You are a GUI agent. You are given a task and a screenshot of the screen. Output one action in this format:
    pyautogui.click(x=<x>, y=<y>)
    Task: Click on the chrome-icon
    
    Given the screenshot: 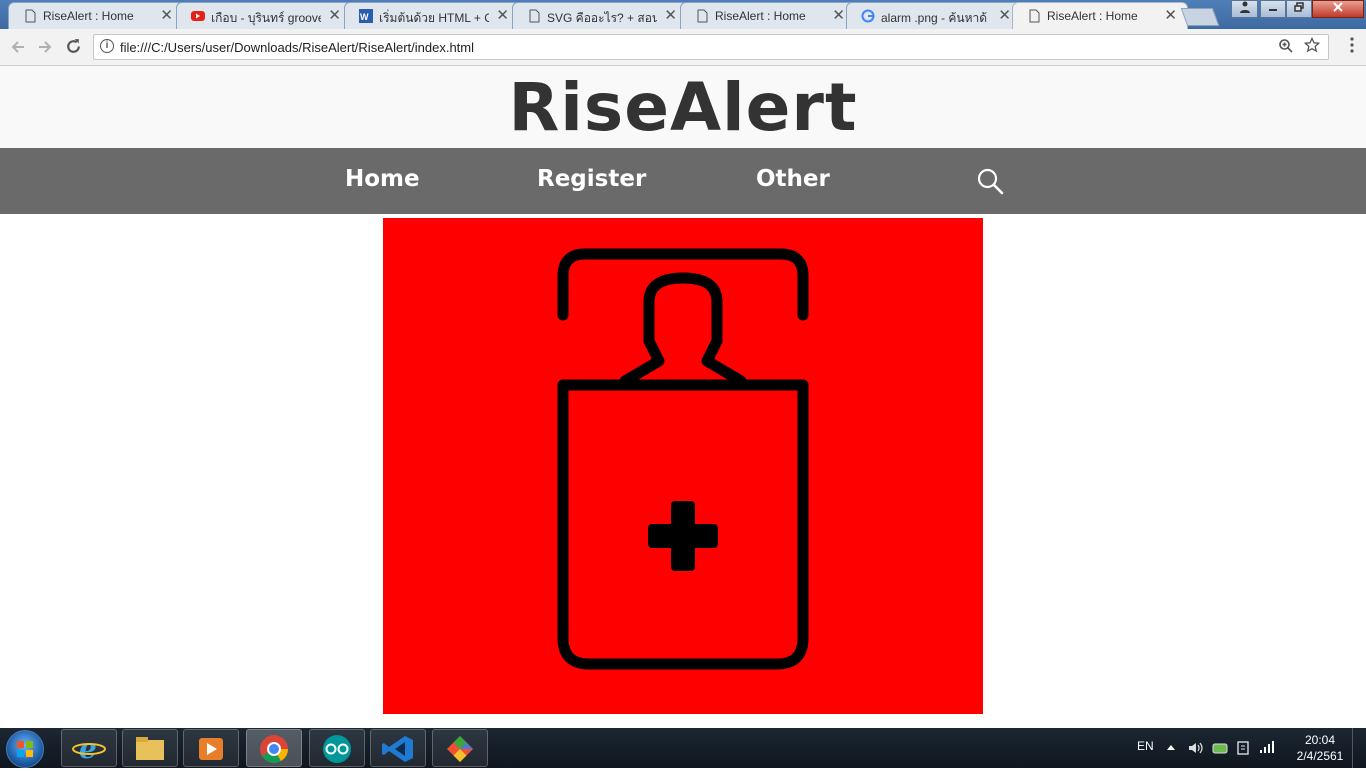 What is the action you would take?
    pyautogui.click(x=274, y=748)
    